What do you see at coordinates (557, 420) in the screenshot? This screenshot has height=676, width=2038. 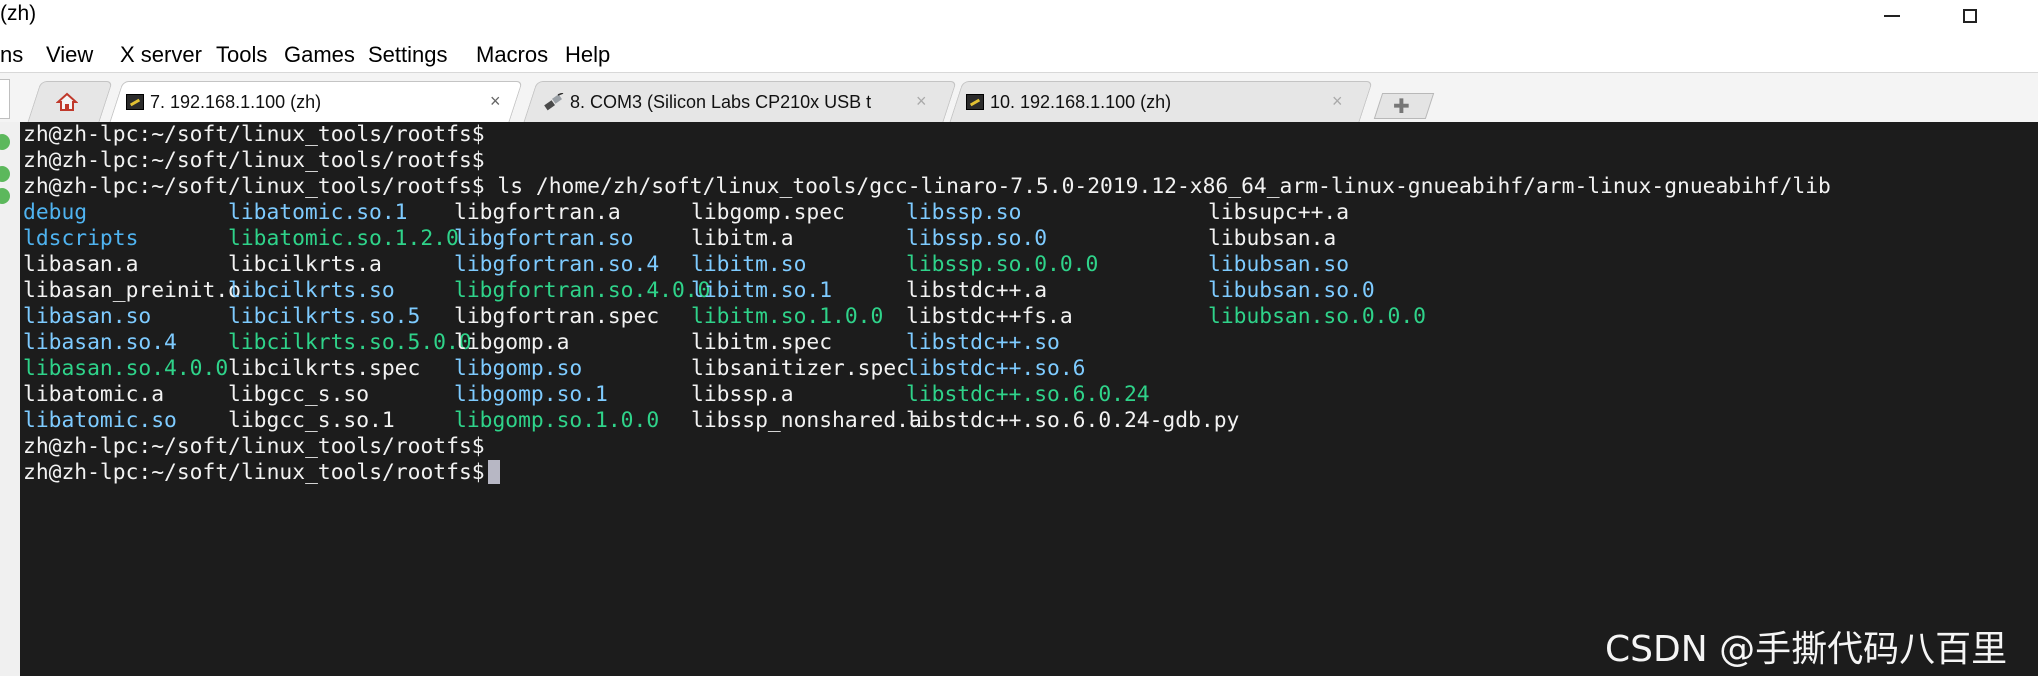 I see `listing-entry: libgomp.so.1.0.0` at bounding box center [557, 420].